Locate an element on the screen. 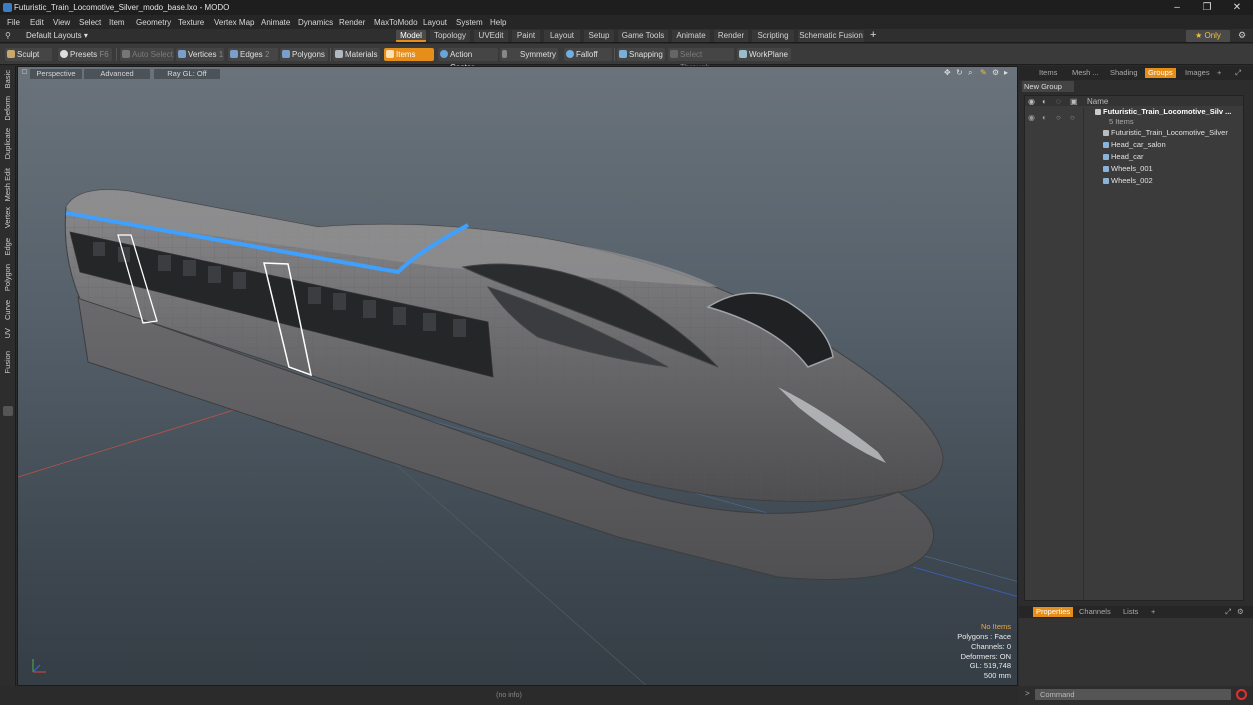 Image resolution: width=1253 pixels, height=705 pixels. tab-groups: Groups is located at coordinates (1160, 73).